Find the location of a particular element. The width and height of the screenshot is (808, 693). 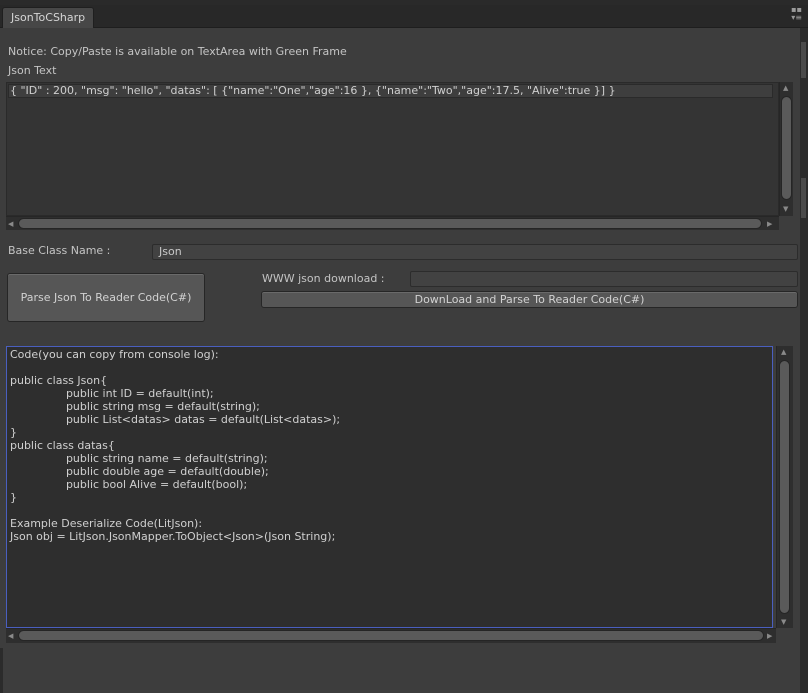

code-line: public class Json{ is located at coordinates (59, 380).